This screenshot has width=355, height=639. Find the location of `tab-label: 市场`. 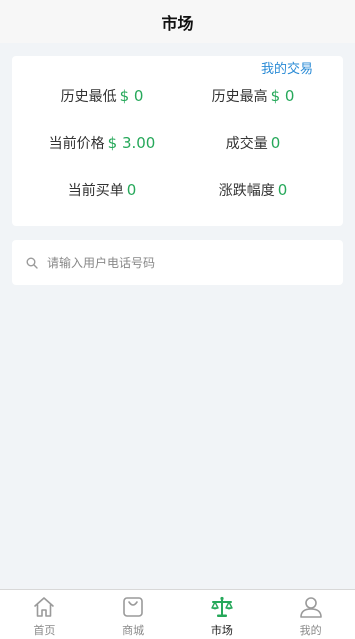

tab-label: 市场 is located at coordinates (221, 630).